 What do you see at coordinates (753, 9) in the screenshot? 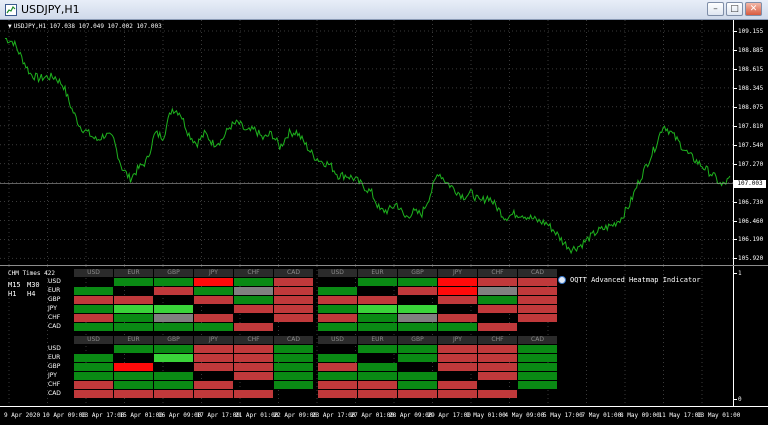
I see `close-button: ✕` at bounding box center [753, 9].